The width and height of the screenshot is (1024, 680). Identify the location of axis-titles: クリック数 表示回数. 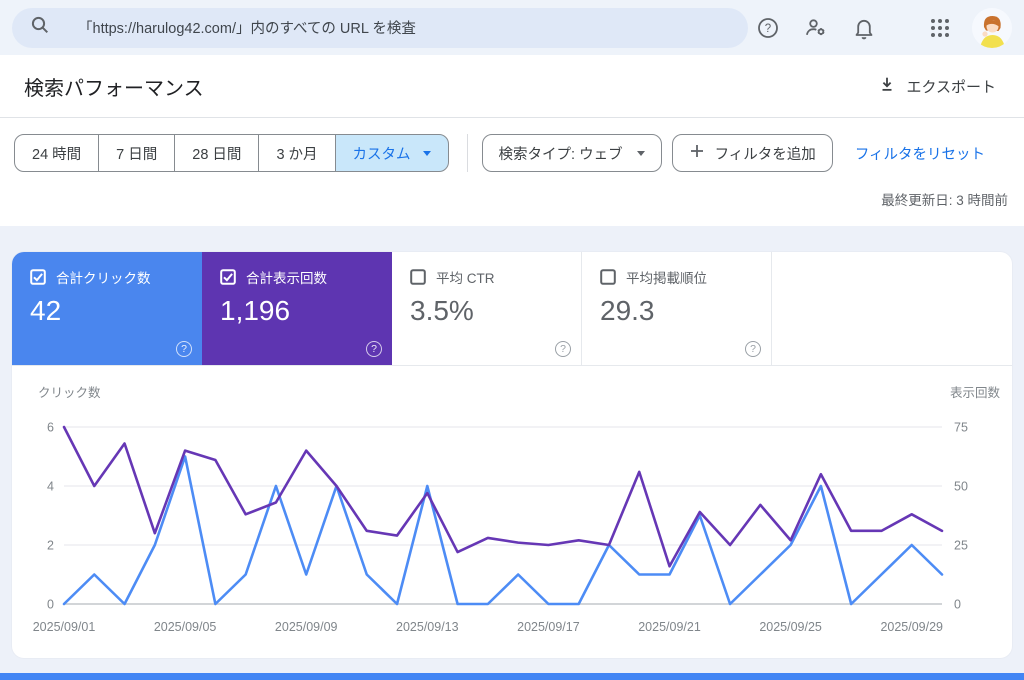
(512, 393).